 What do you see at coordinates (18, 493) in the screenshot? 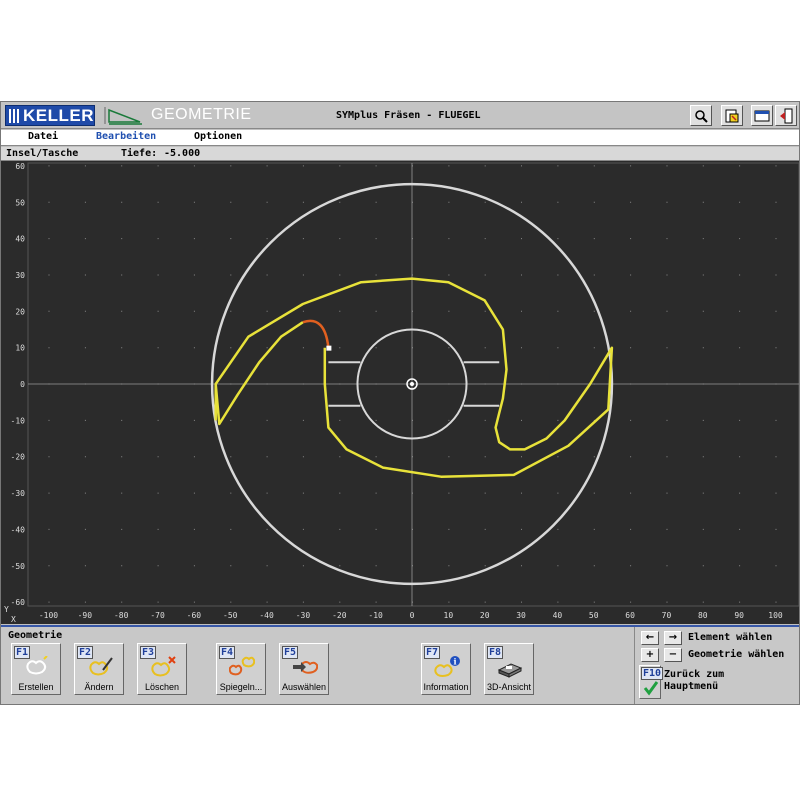
I see `y-tick-label: -30` at bounding box center [18, 493].